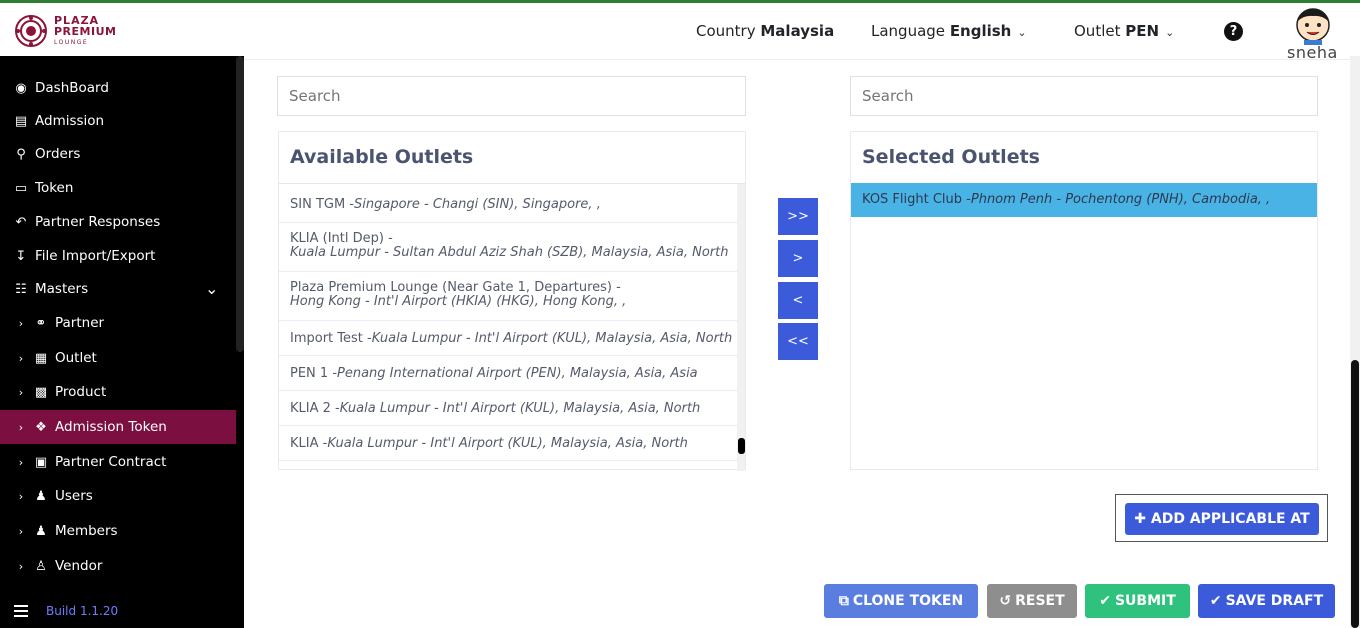 The image size is (1360, 628). I want to click on gift-icon: ▩, so click(41, 392).